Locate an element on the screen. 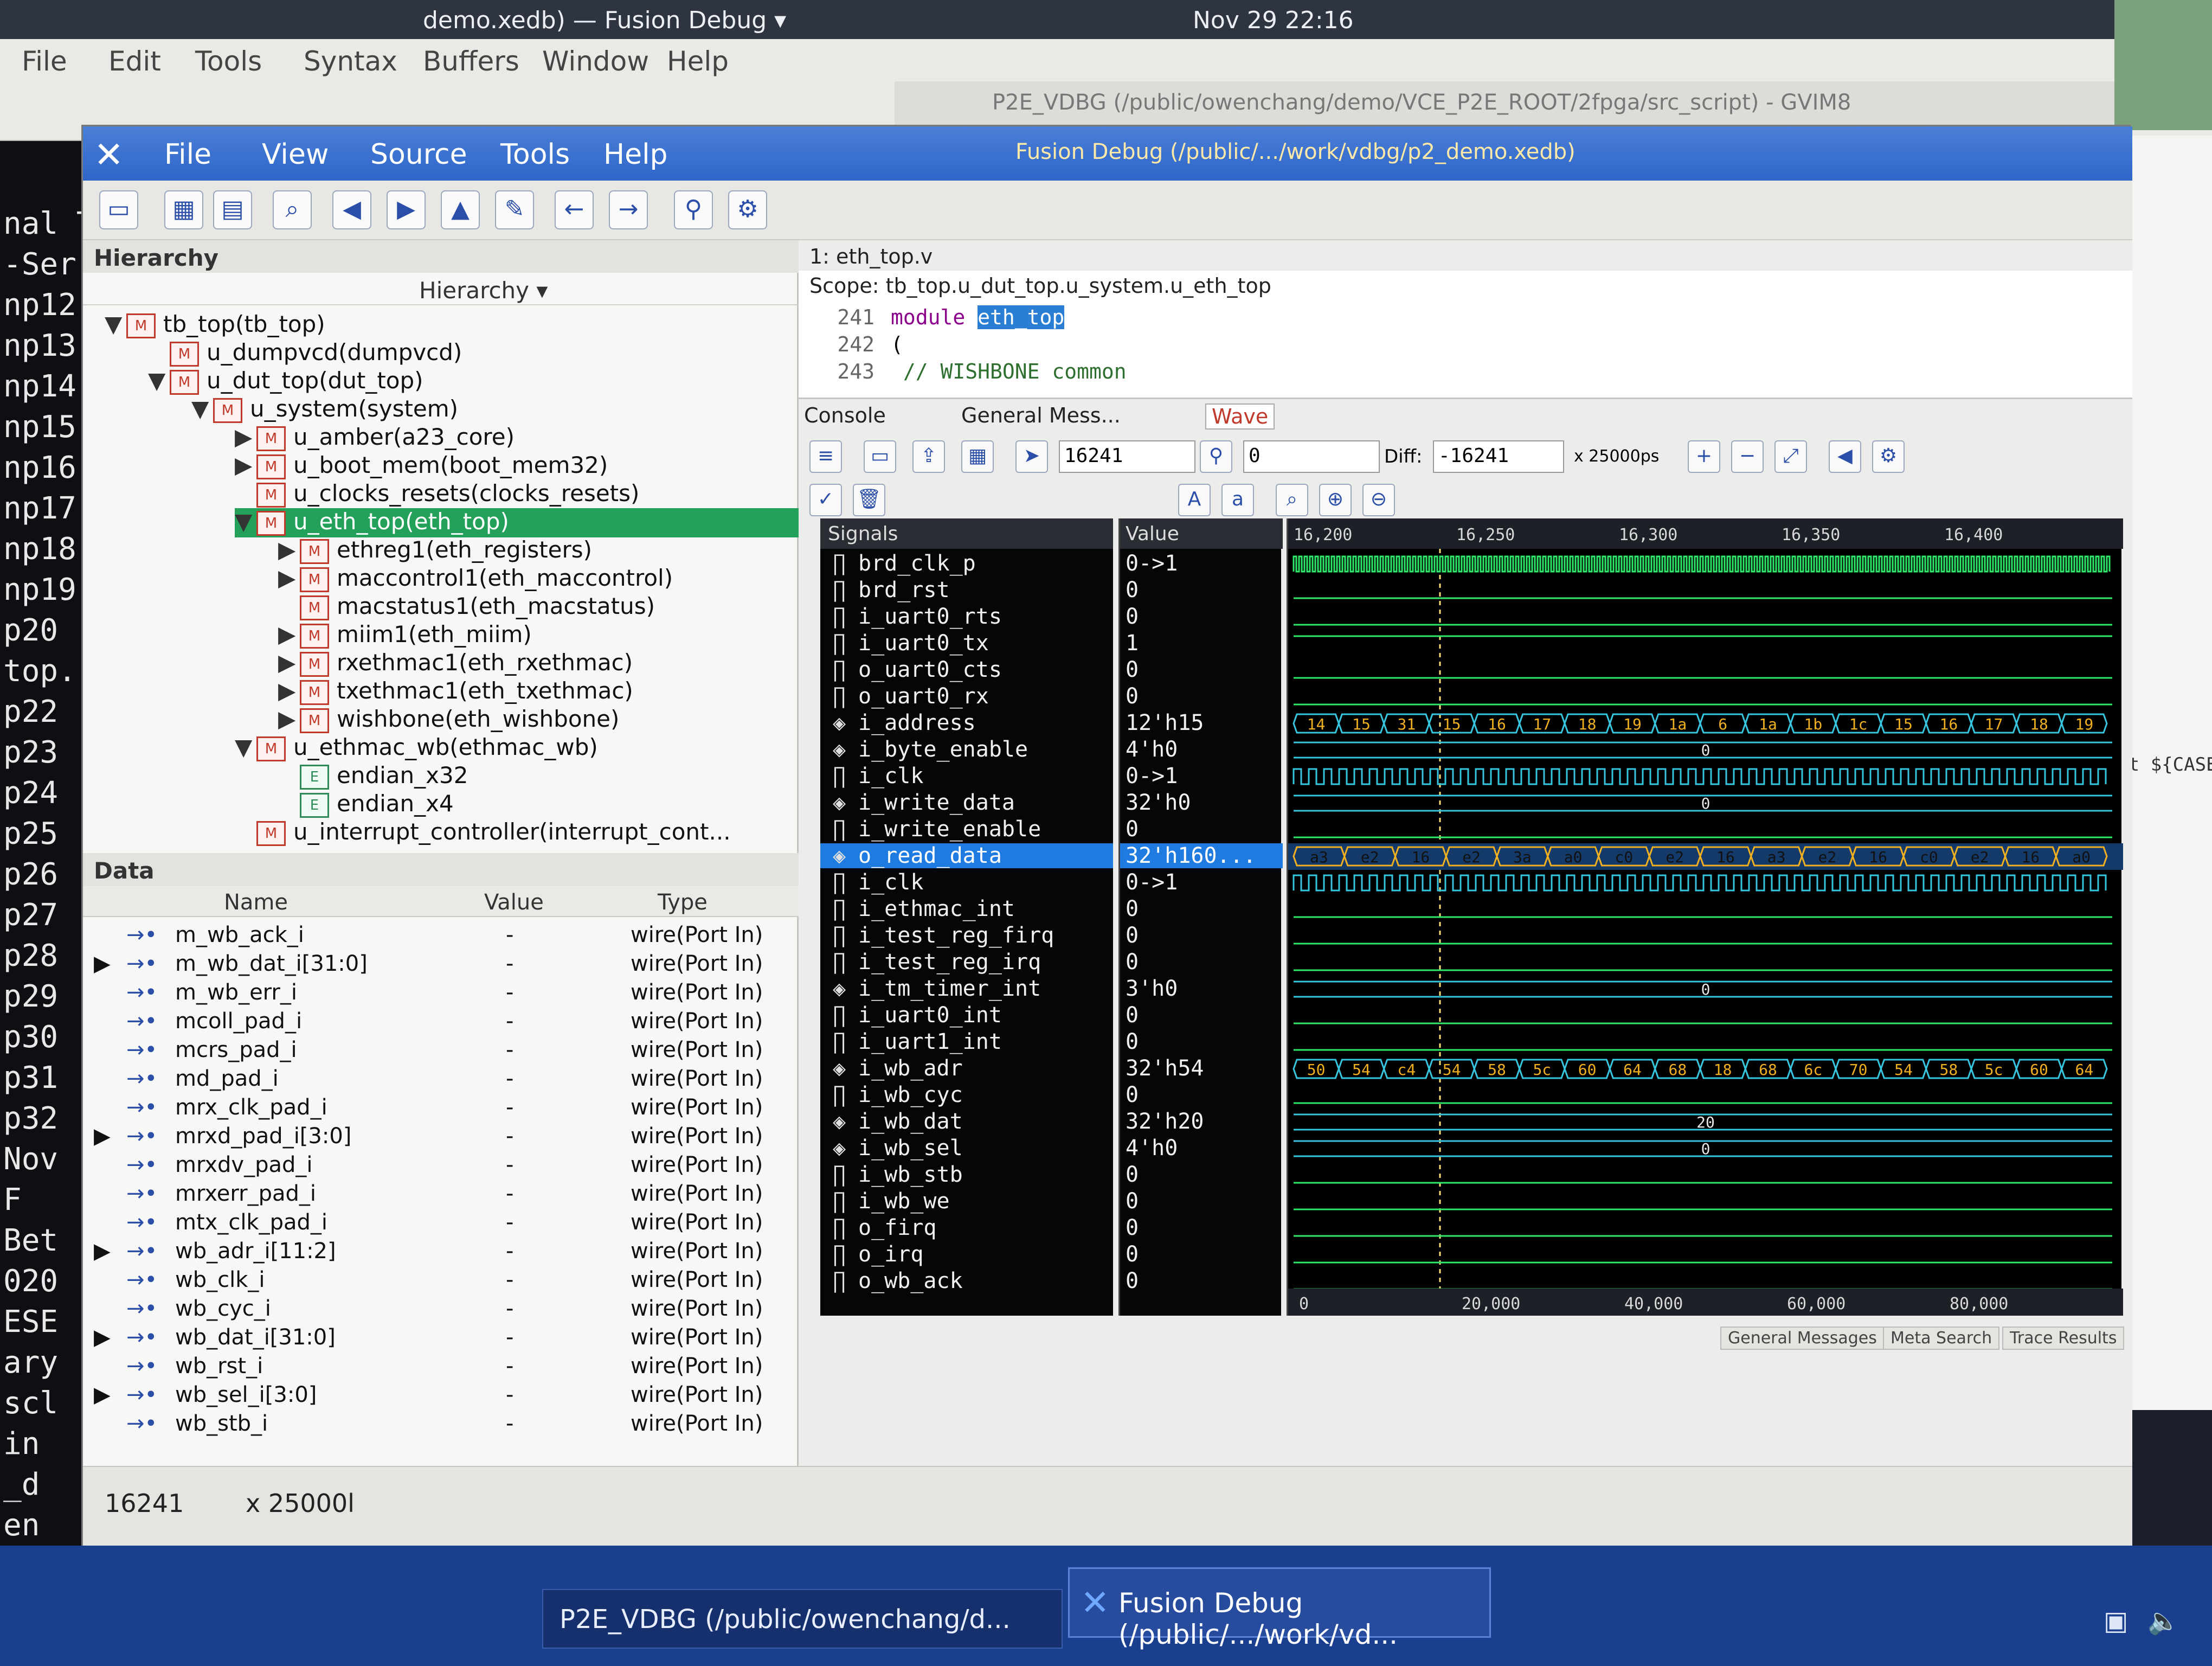 This screenshot has width=2212, height=1666. signal-row: ◈ i_write_data is located at coordinates (966, 802).